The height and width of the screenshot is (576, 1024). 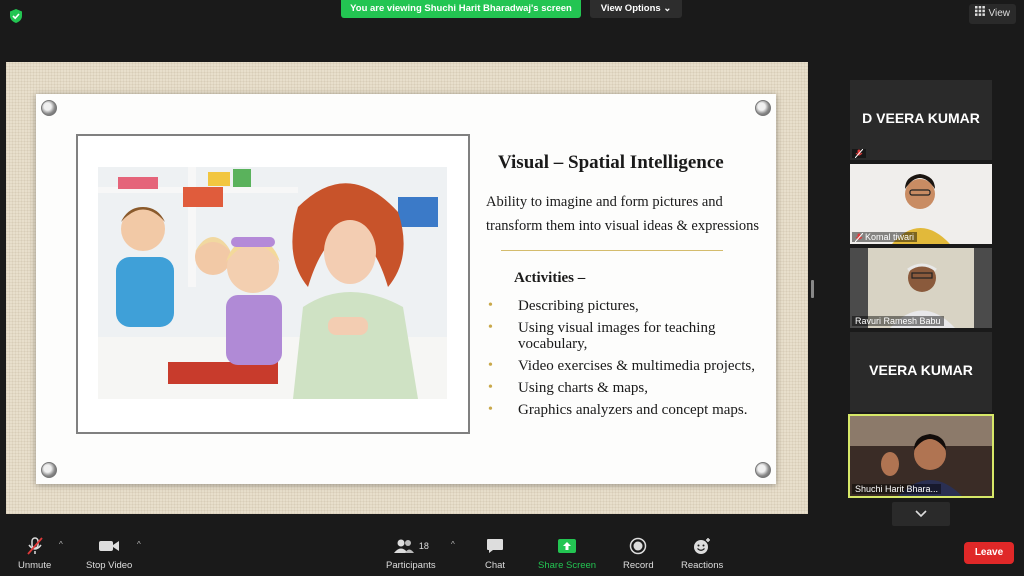 I want to click on audio-options-caret: ^, so click(x=61, y=544).